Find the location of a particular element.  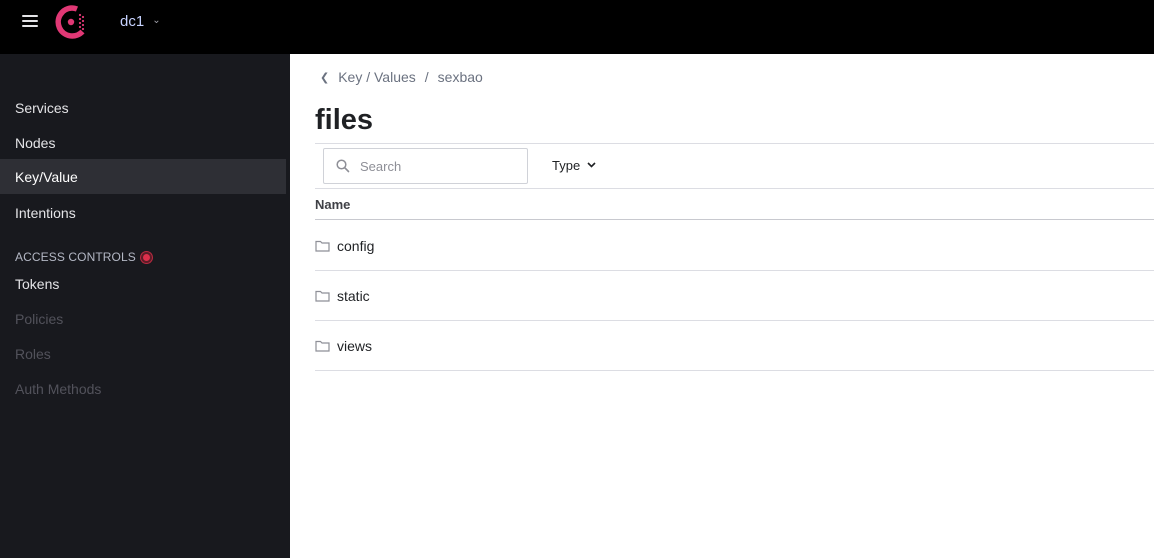

alert-dot-icon is located at coordinates (146, 257).